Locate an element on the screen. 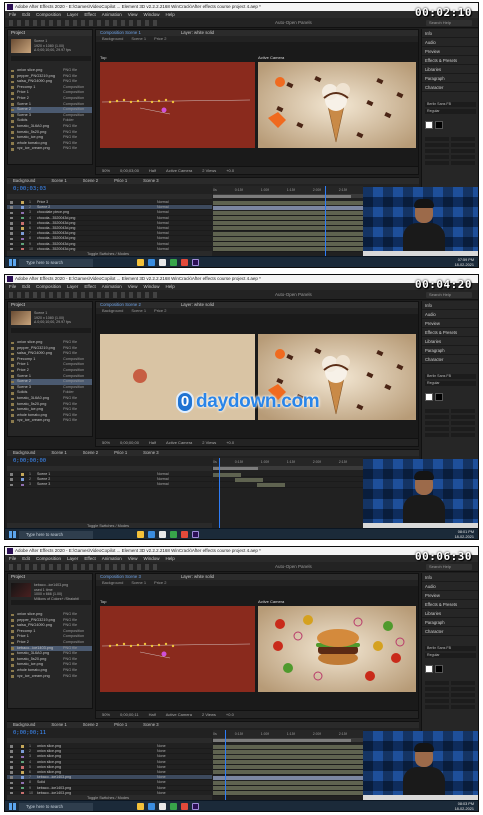  breadcrumb-item: Price 2 is located at coordinates (160, 310).